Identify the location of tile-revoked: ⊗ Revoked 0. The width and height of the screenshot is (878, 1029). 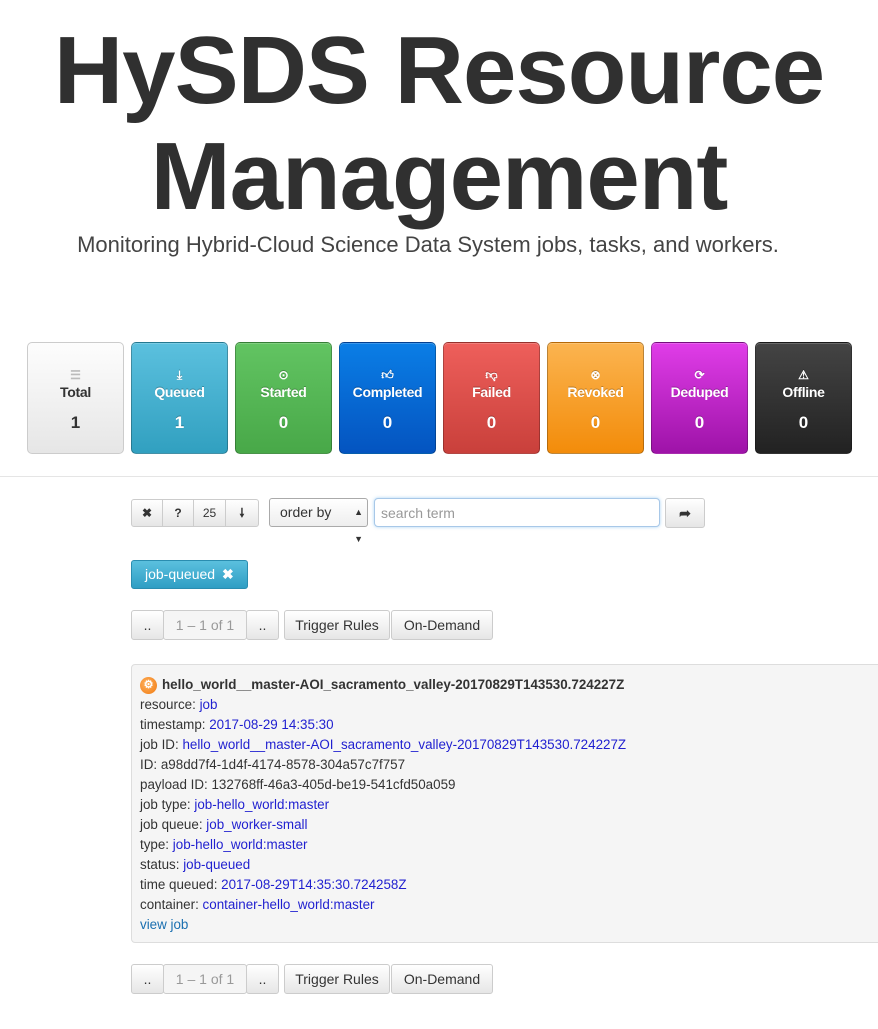
(595, 398).